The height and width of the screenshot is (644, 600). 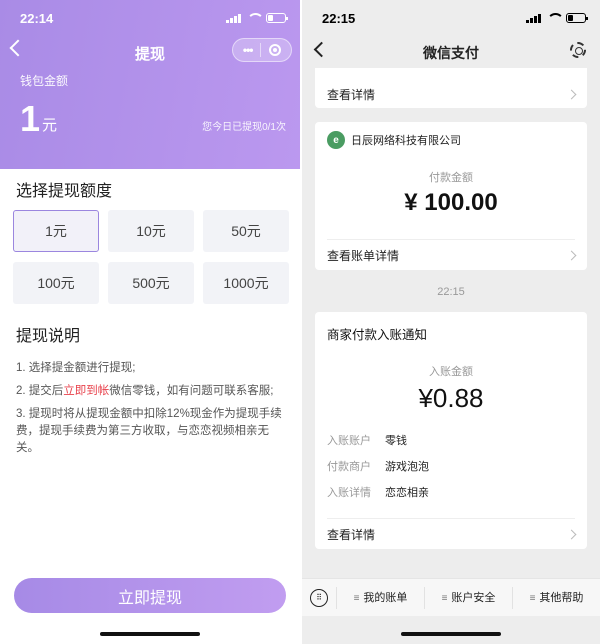 I want to click on note-item: 2. 提交后立即到帐微信零钱，如有问题可联系客服;, so click(x=145, y=391).